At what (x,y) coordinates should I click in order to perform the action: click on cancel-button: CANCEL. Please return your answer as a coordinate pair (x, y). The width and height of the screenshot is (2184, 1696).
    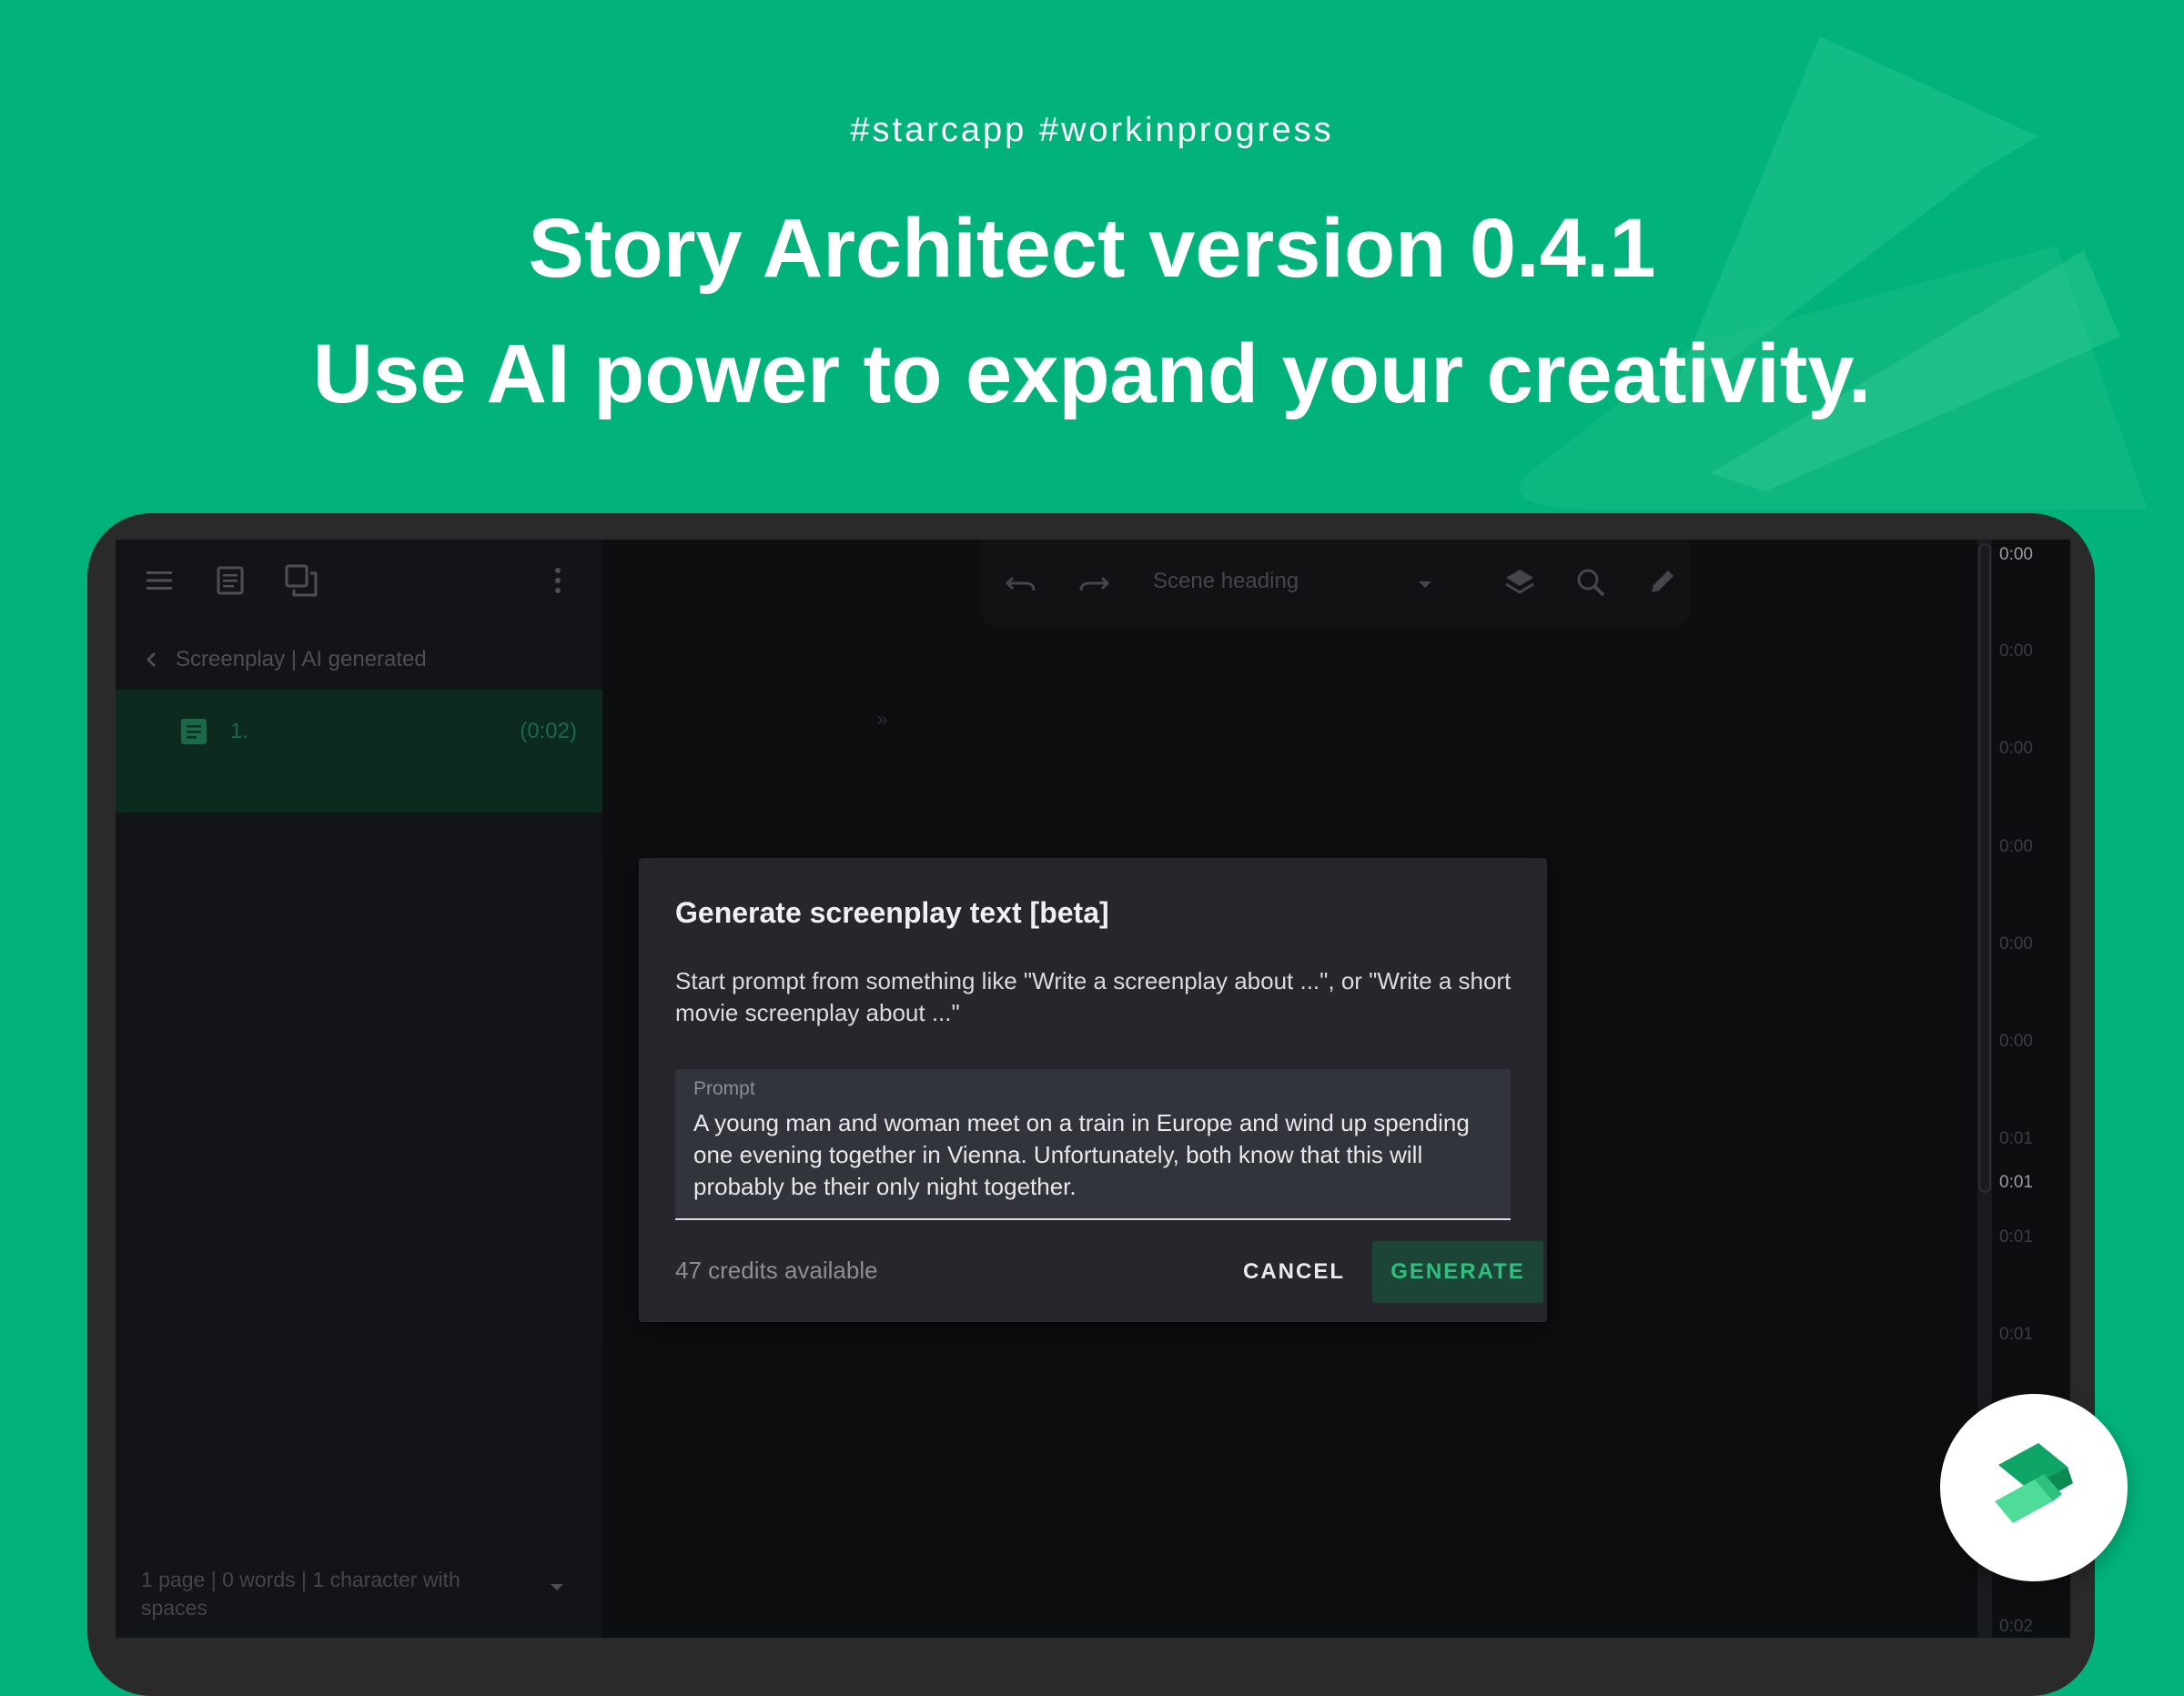
    Looking at the image, I should click on (1294, 1272).